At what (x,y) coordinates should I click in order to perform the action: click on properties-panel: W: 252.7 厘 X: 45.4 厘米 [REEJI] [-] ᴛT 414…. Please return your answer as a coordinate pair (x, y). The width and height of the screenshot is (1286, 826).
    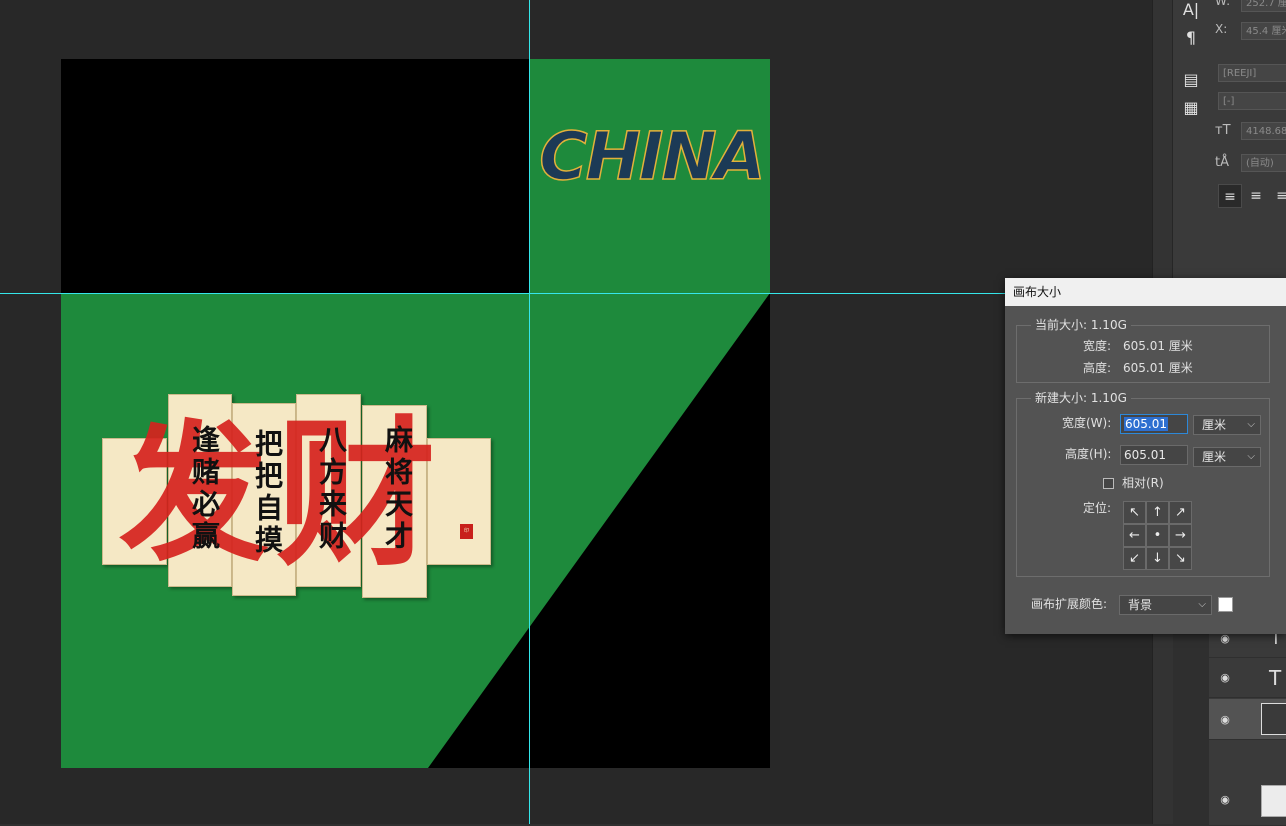
    Looking at the image, I should click on (1247, 145).